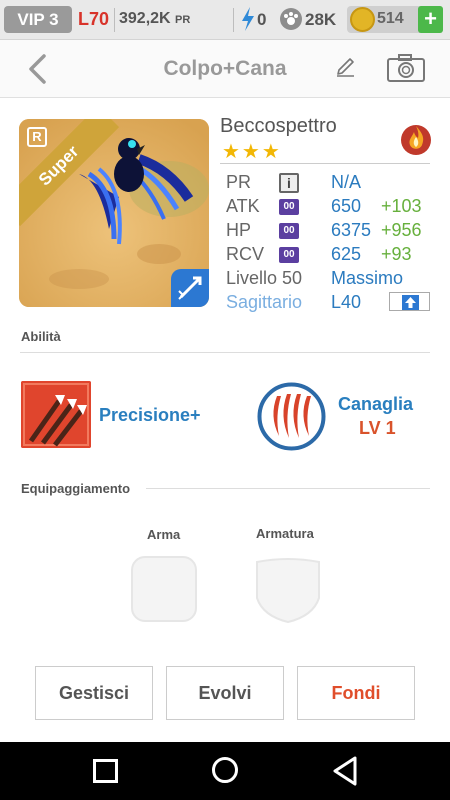 Image resolution: width=450 pixels, height=800 pixels. What do you see at coordinates (291, 416) in the screenshot?
I see `claw-icon` at bounding box center [291, 416].